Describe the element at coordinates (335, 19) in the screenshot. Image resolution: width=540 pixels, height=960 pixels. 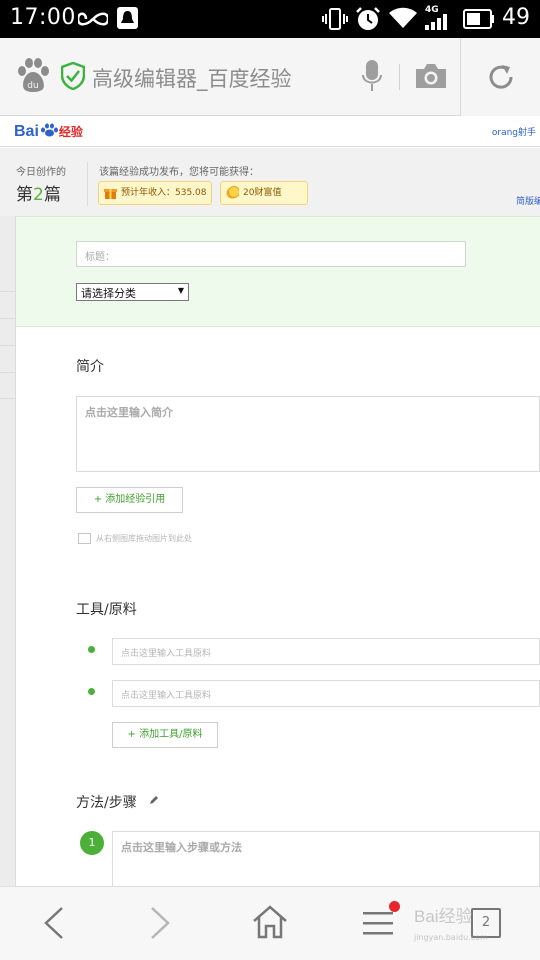
I see `vibrate-icon` at that location.